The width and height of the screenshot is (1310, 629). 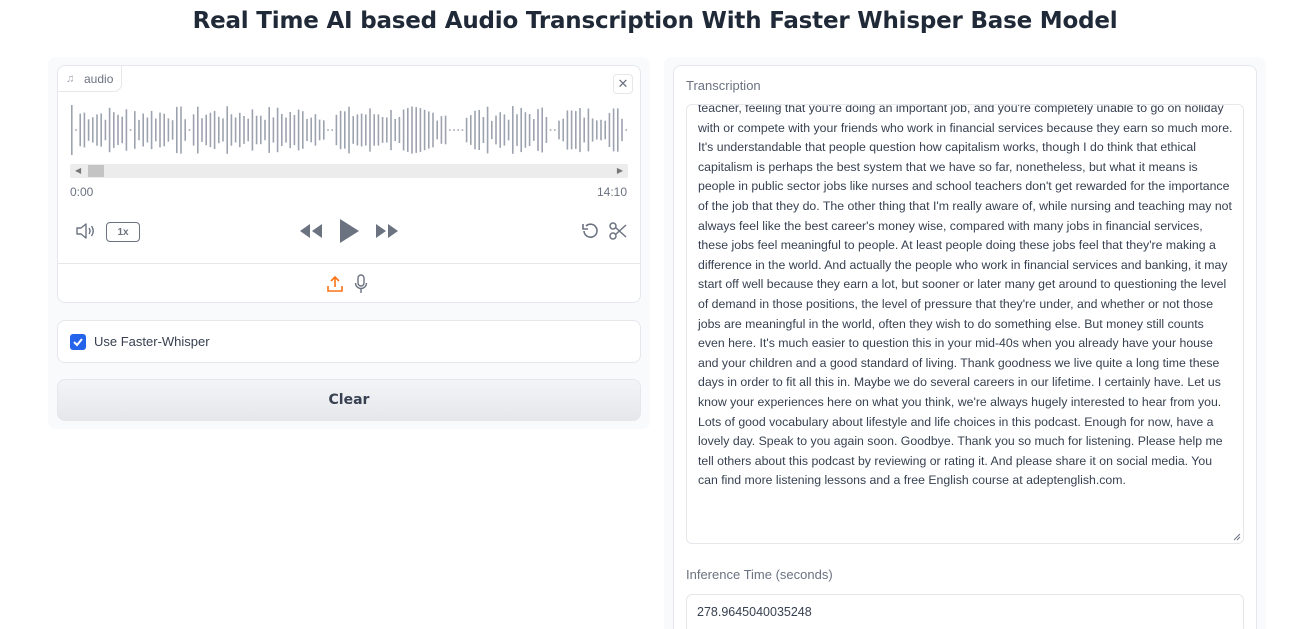 What do you see at coordinates (387, 231) in the screenshot?
I see `fast-forward-icon` at bounding box center [387, 231].